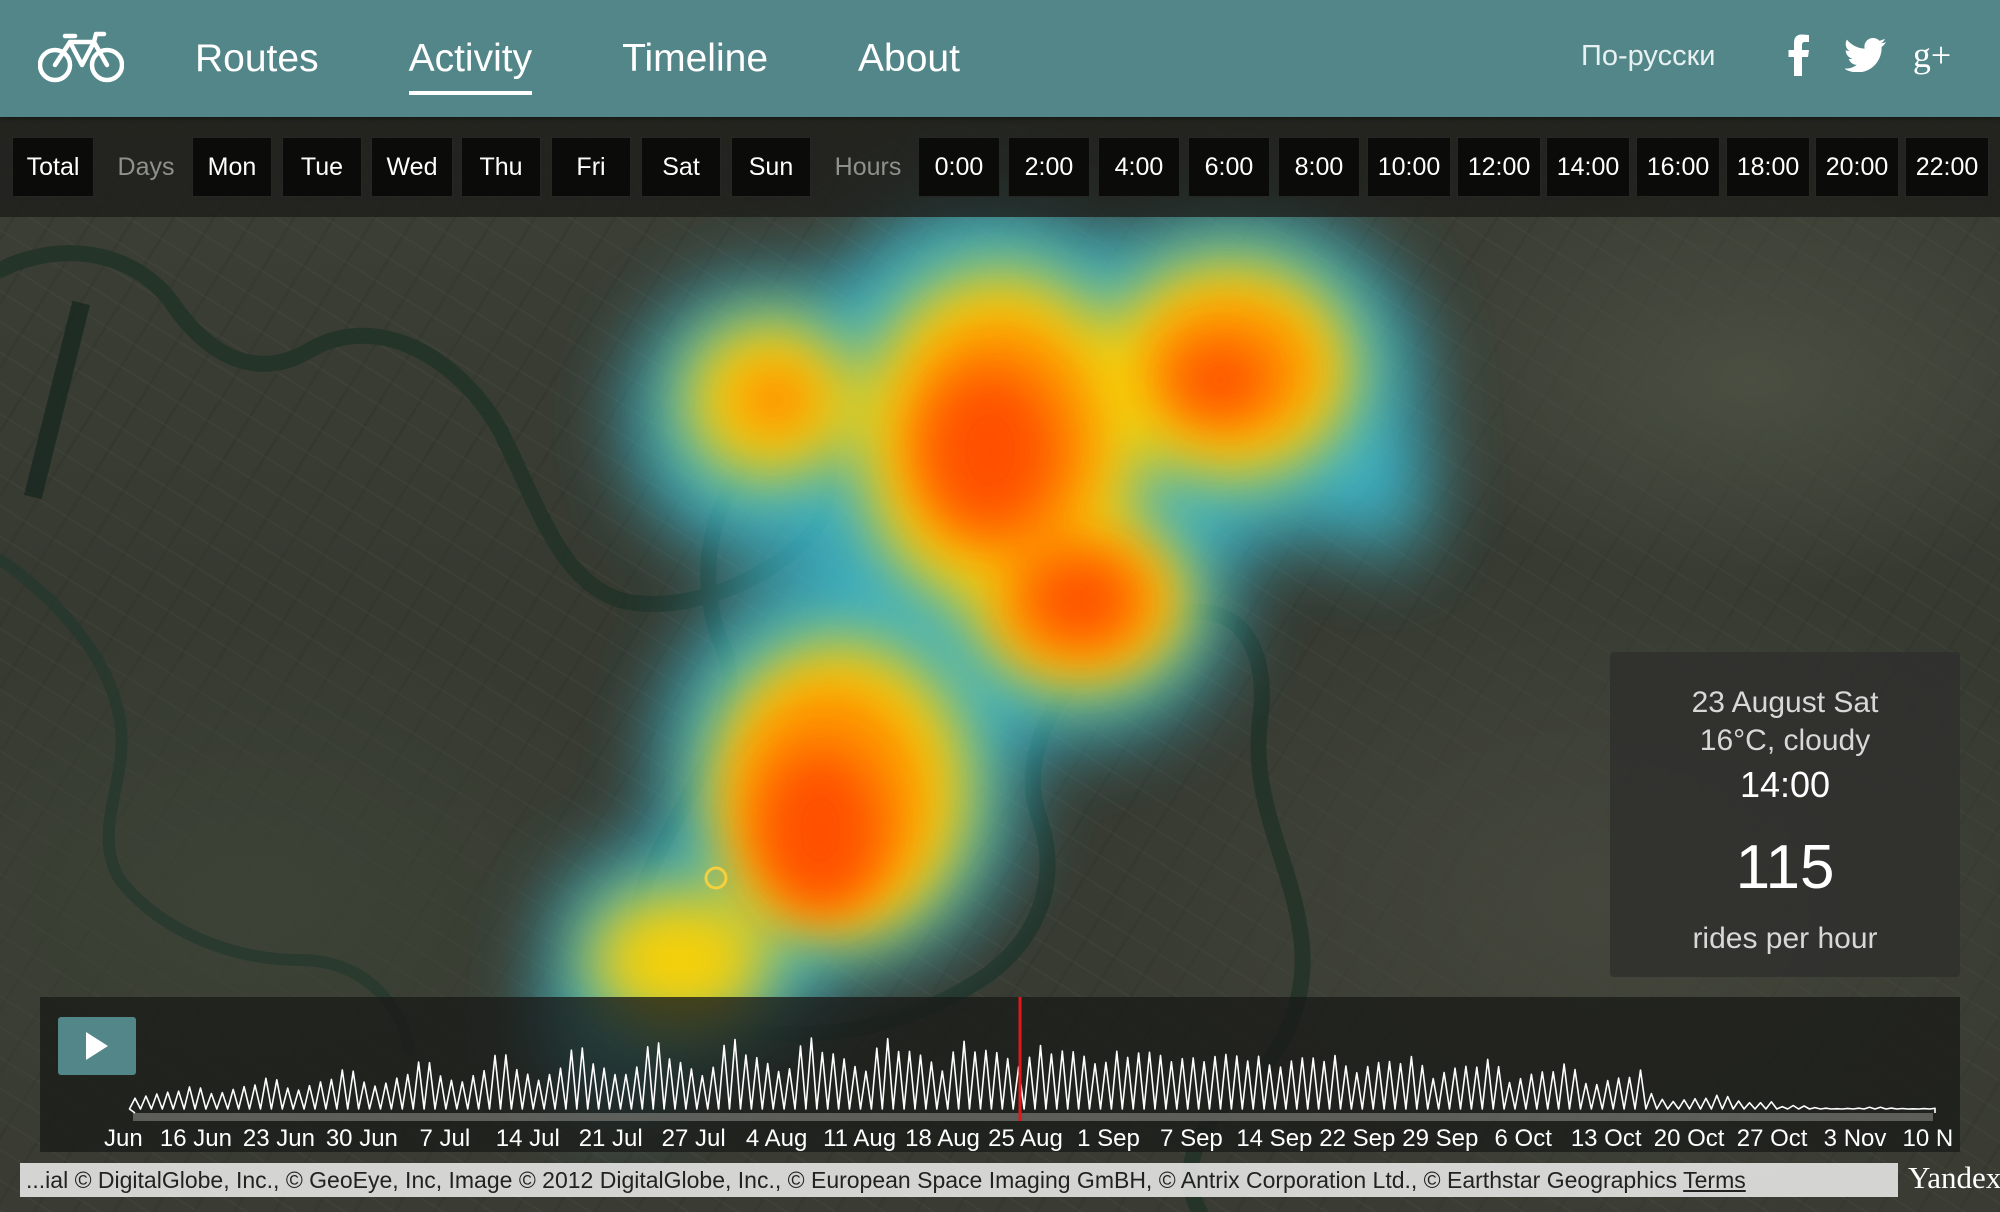  I want to click on timeline-label: 22 Sep, so click(1357, 1138).